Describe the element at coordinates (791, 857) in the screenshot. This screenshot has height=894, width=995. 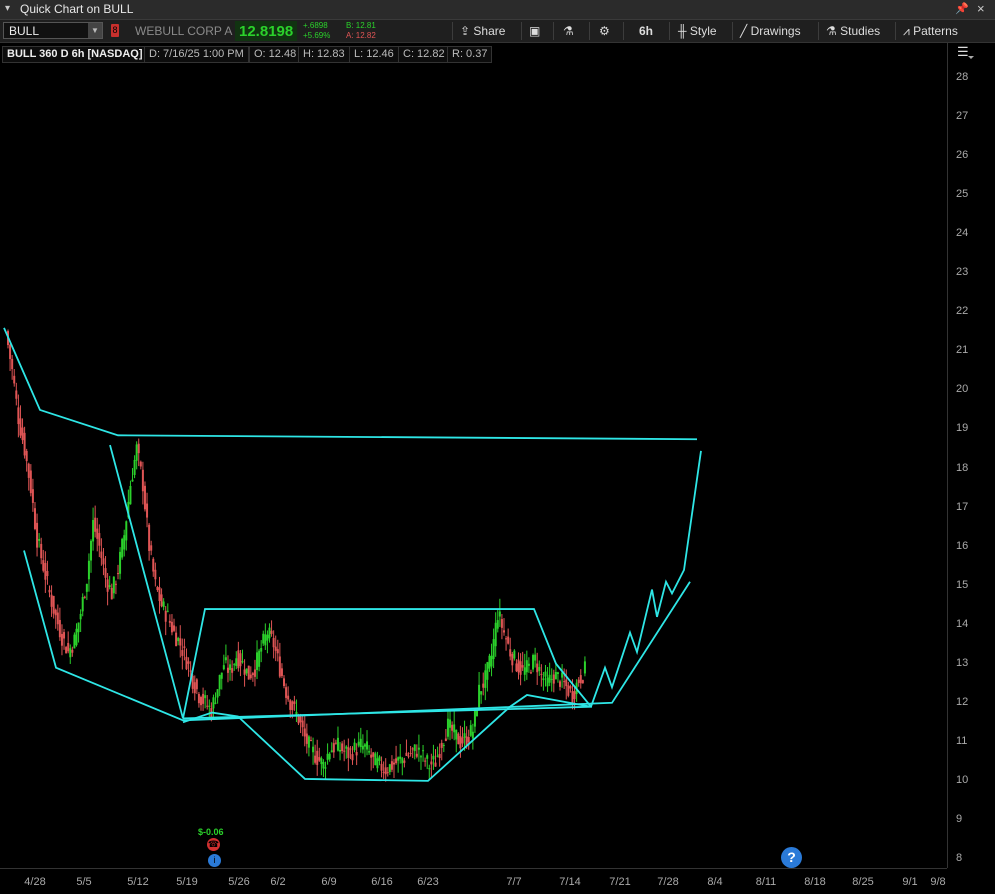
I see `help-icon: ?` at that location.